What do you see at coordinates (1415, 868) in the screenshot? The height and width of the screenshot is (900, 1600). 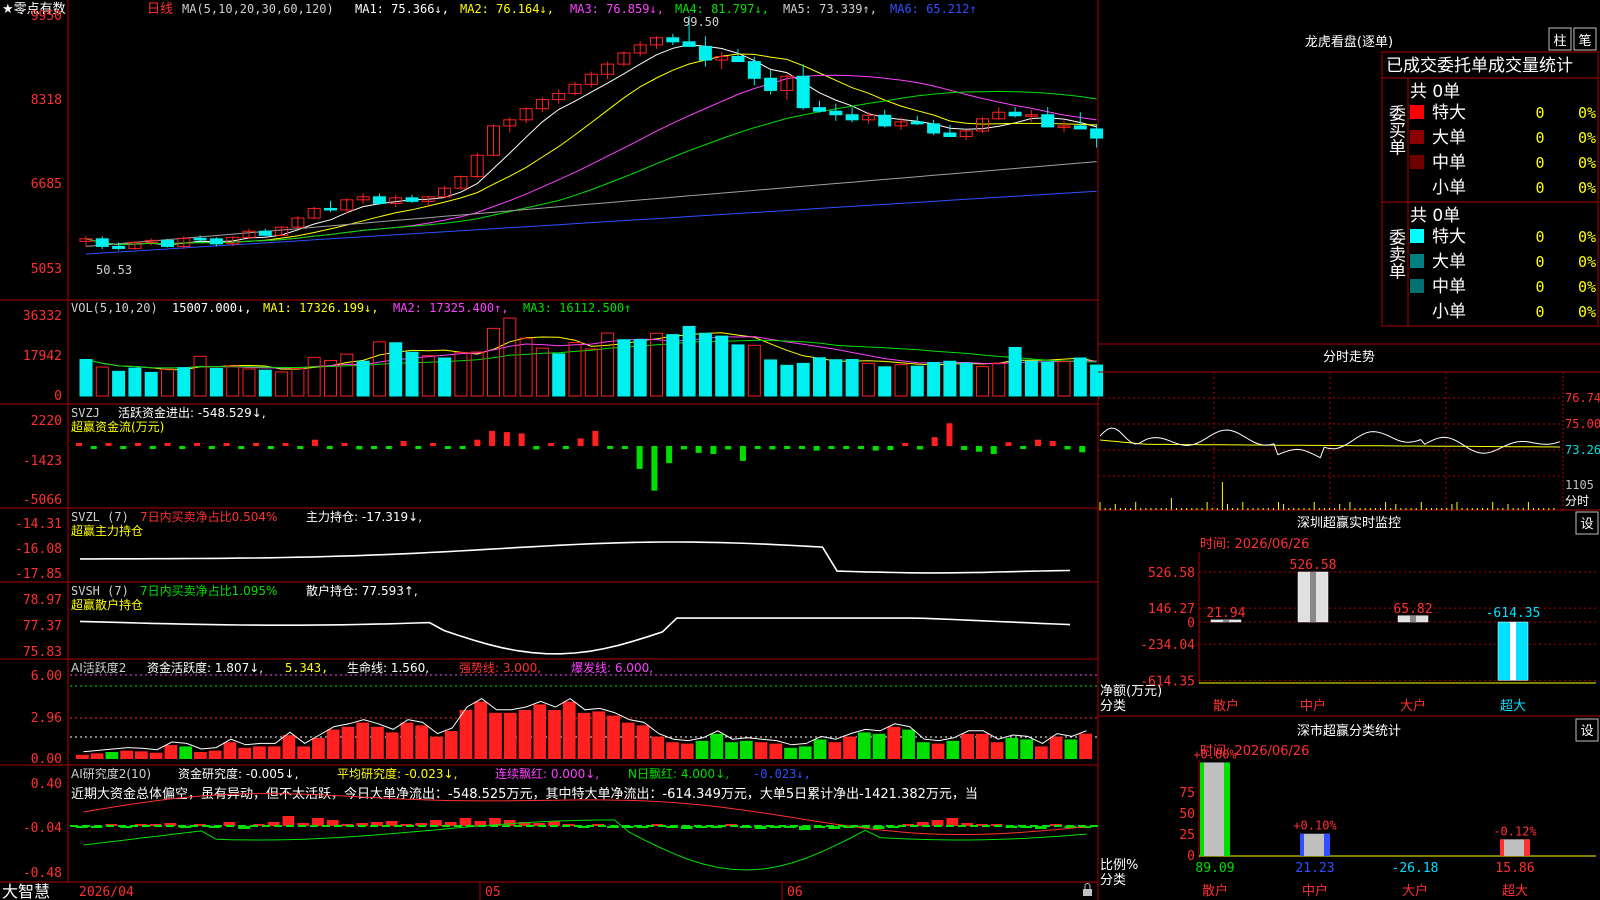 I see `sz-class-value: -26.18` at bounding box center [1415, 868].